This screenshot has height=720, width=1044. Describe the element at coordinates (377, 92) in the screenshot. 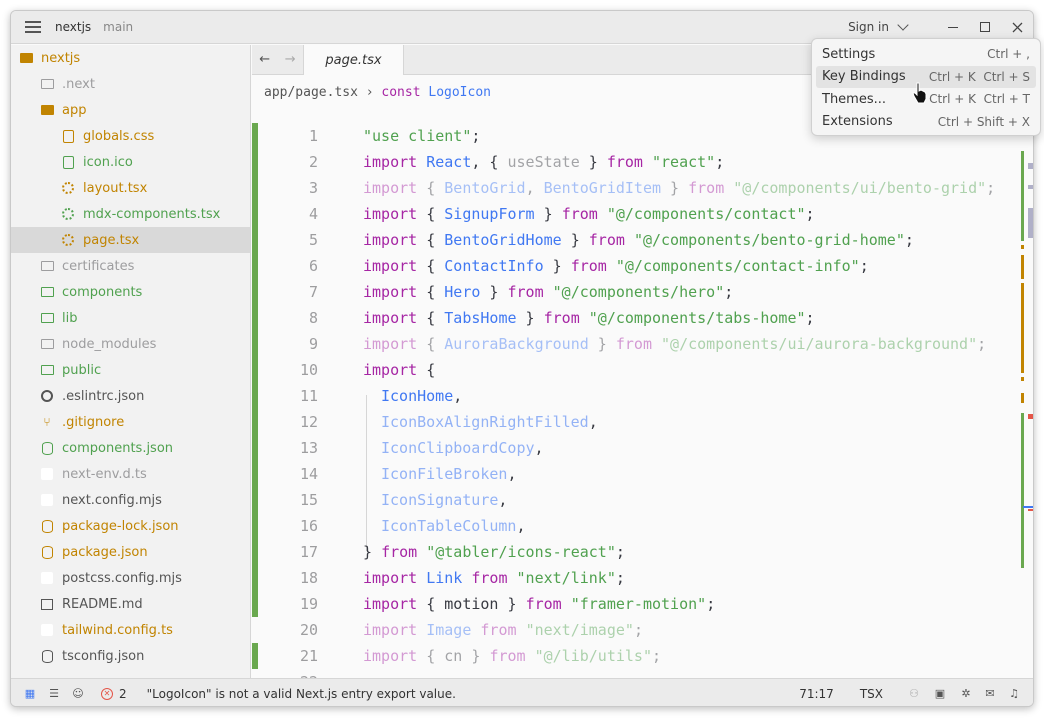

I see `breadcrumb: app/page.tsx › const LogoIcon` at that location.